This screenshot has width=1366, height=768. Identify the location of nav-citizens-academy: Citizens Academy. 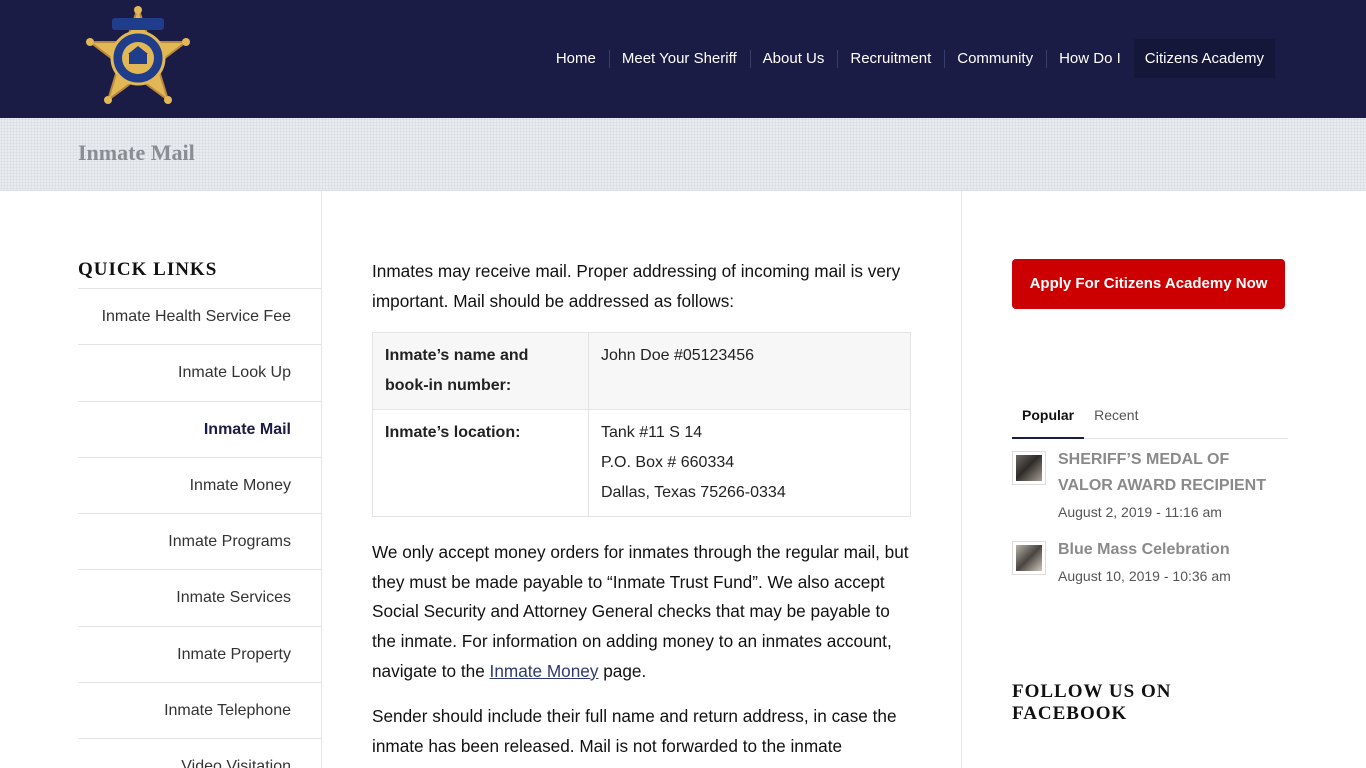
(1204, 58).